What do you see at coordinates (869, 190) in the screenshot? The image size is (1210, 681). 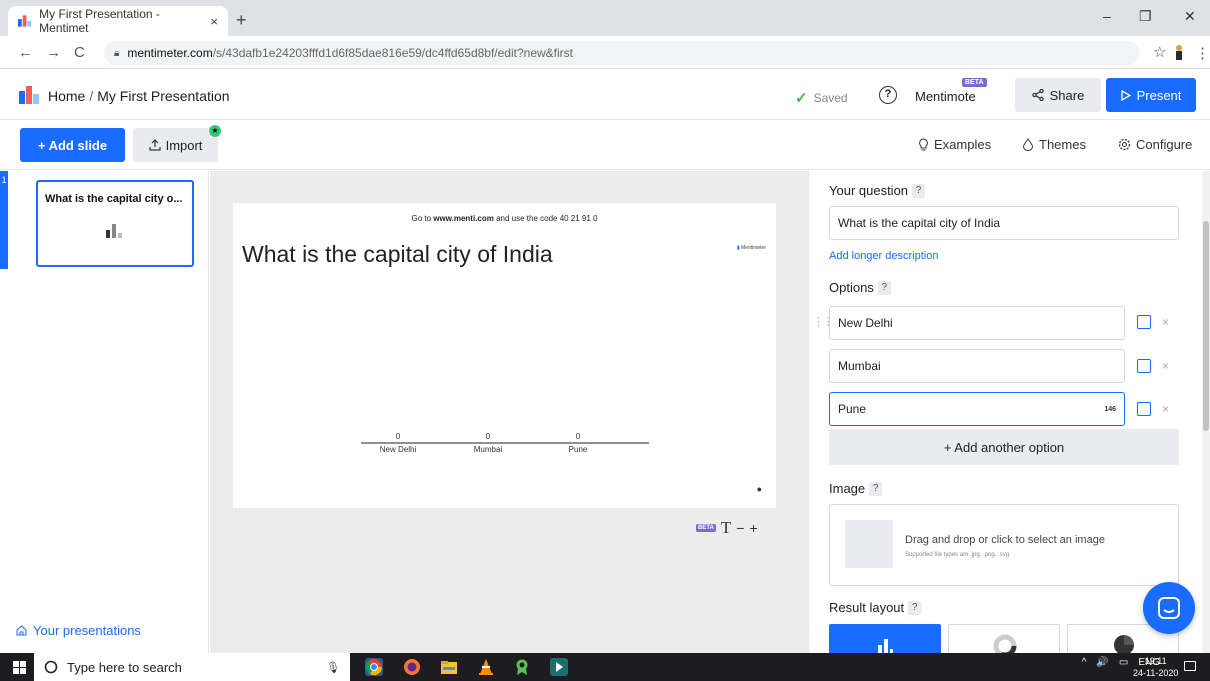 I see `question-label-text: Your question` at bounding box center [869, 190].